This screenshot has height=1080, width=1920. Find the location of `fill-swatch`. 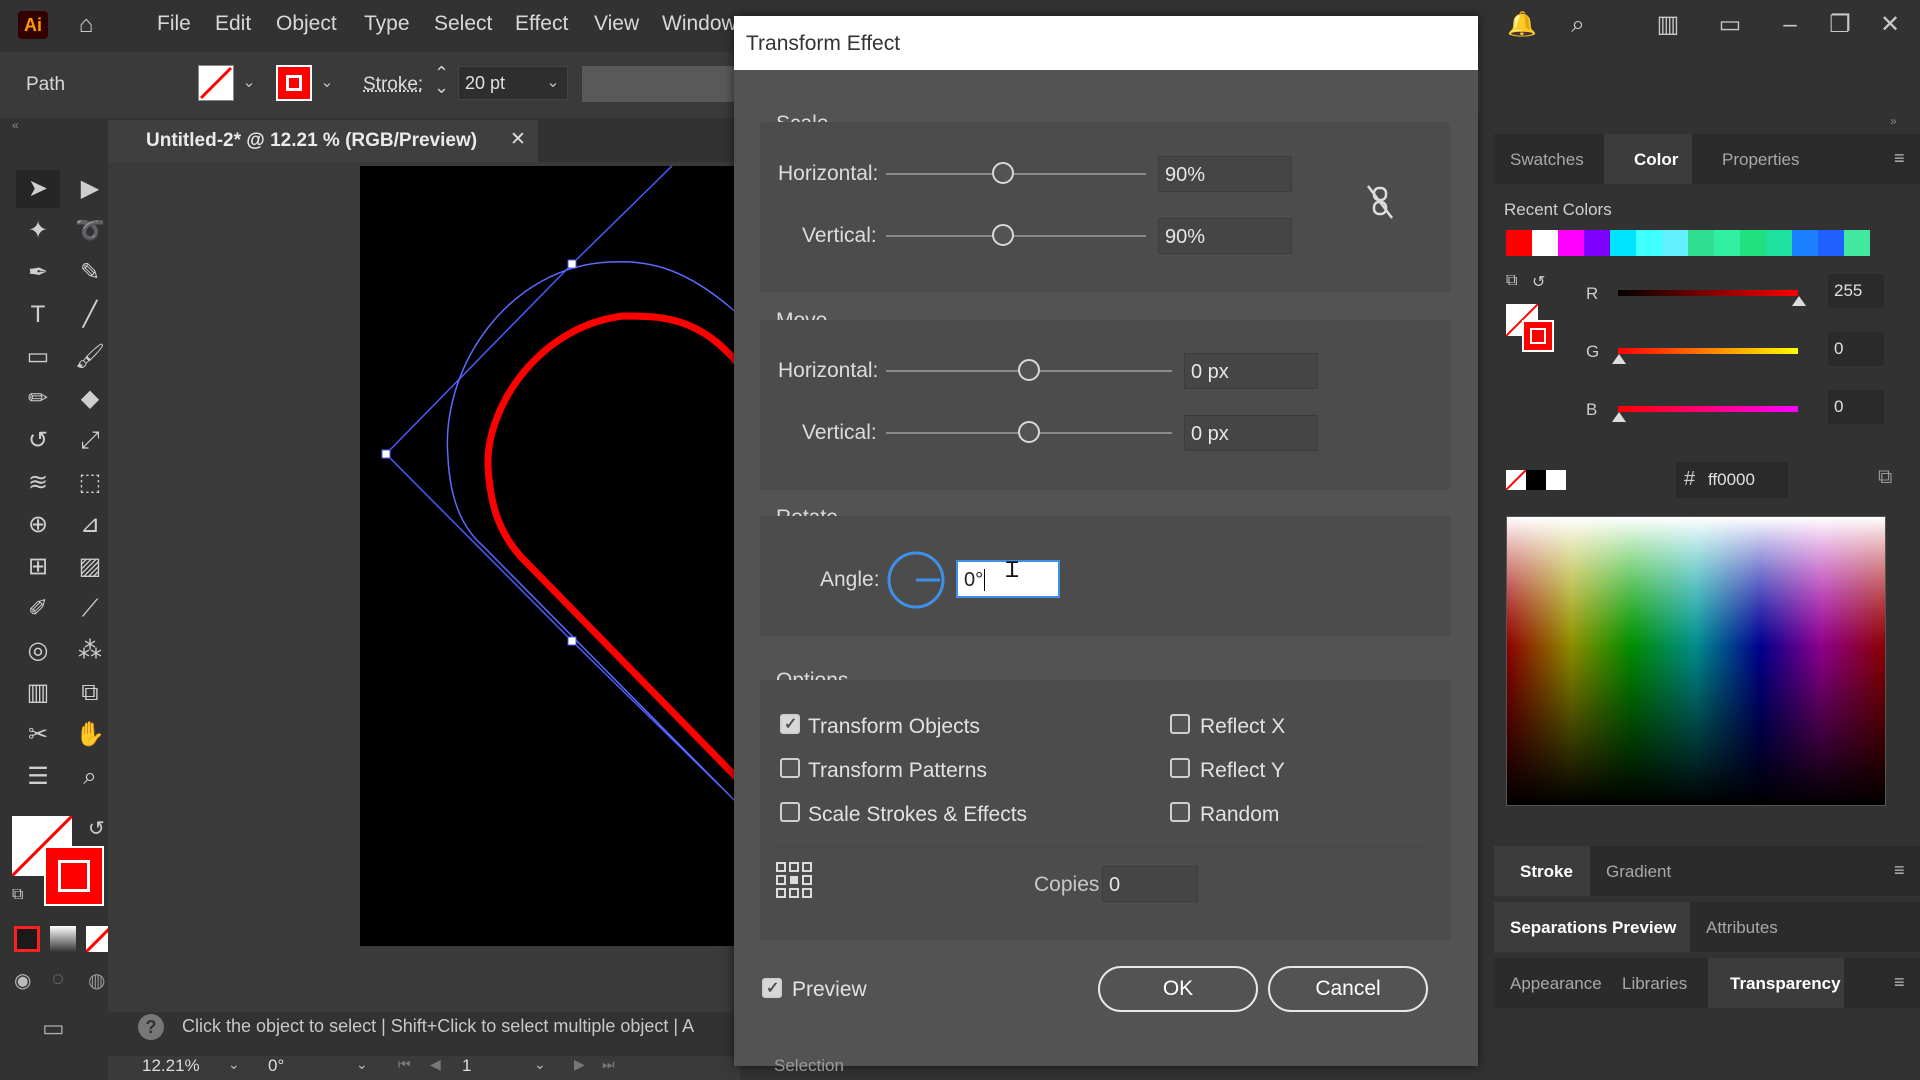

fill-swatch is located at coordinates (216, 83).